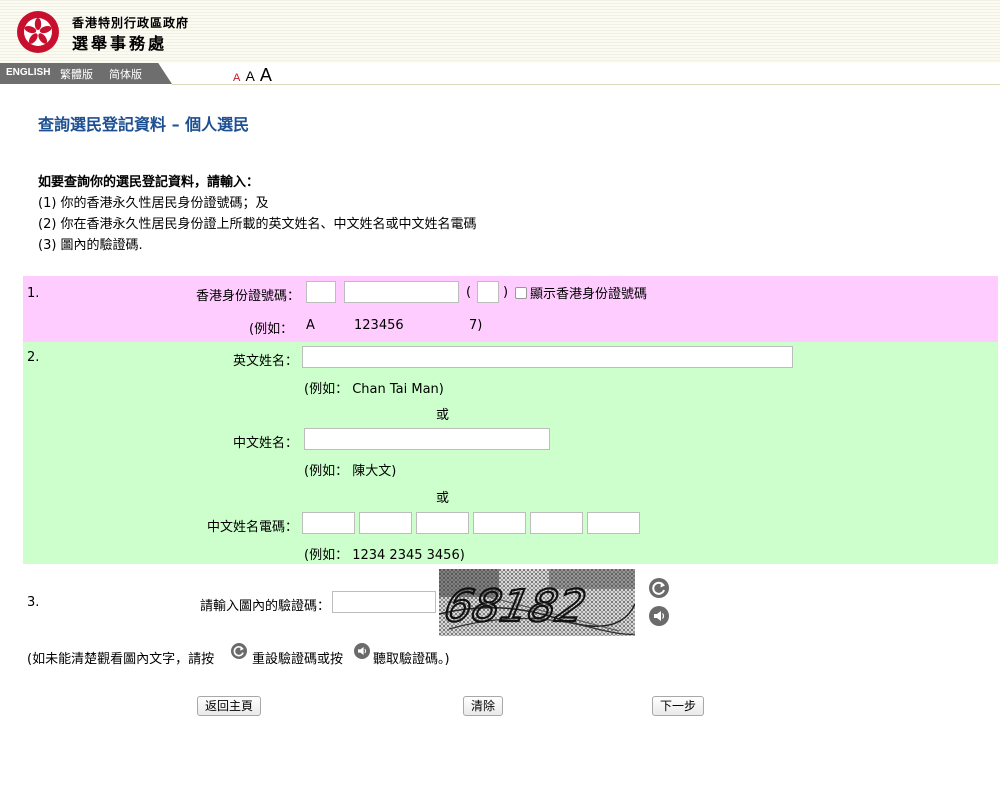 The image size is (1000, 785). I want to click on font-size-controls: A A A, so click(252, 75).